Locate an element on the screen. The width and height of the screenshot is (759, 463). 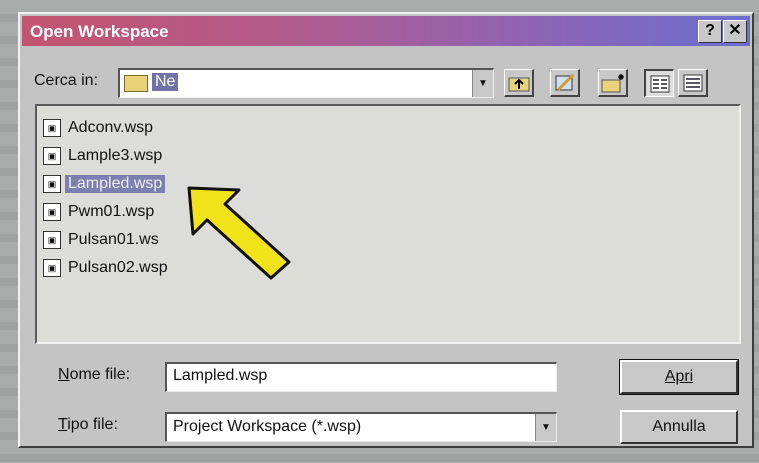
filename-label: Nome file: is located at coordinates (94, 374).